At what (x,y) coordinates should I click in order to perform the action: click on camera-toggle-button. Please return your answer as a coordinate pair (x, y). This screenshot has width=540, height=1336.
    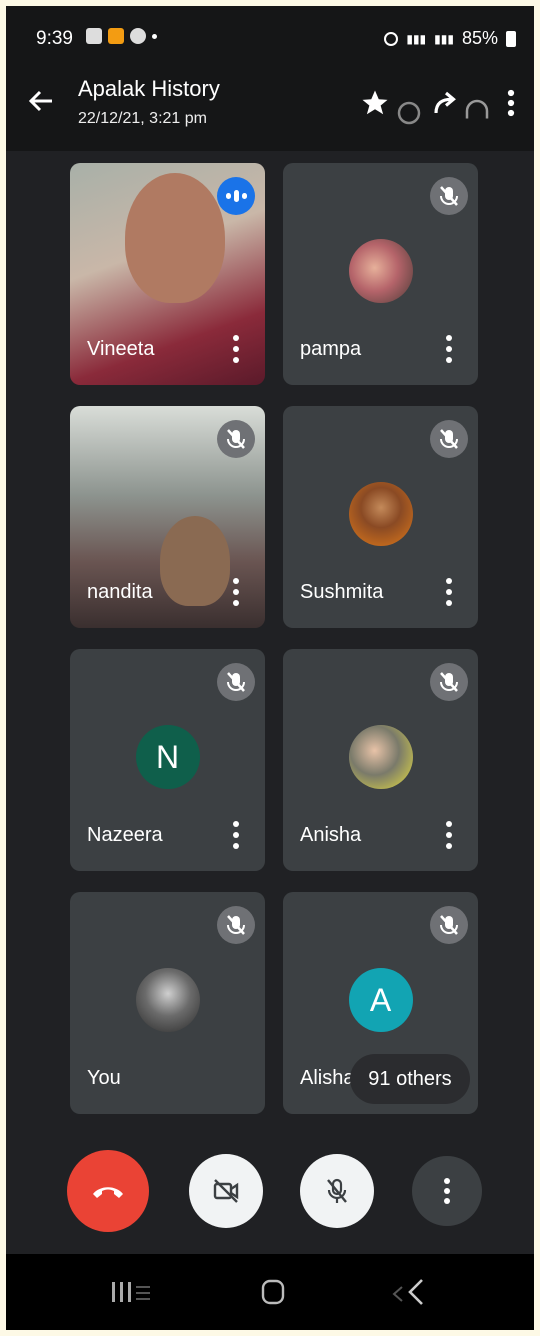
    Looking at the image, I should click on (226, 1191).